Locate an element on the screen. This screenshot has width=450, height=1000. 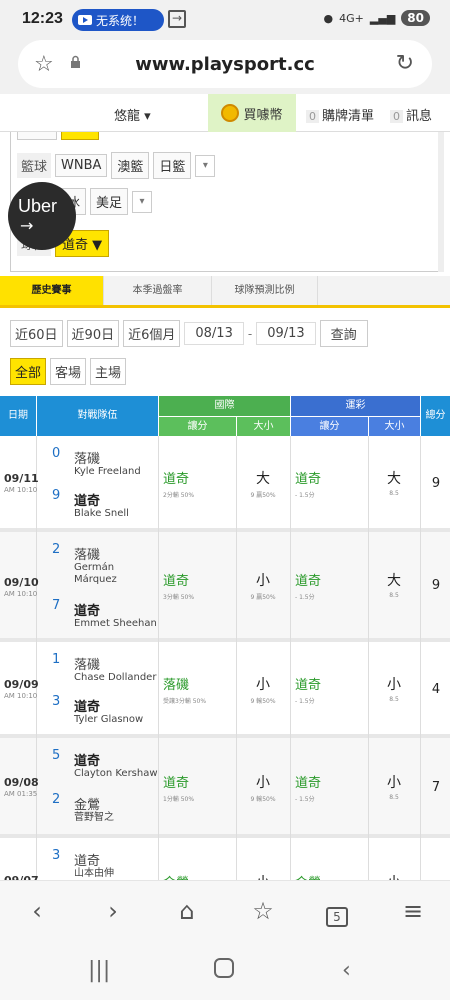
intl-pick: 道奇 is located at coordinates (176, 479).